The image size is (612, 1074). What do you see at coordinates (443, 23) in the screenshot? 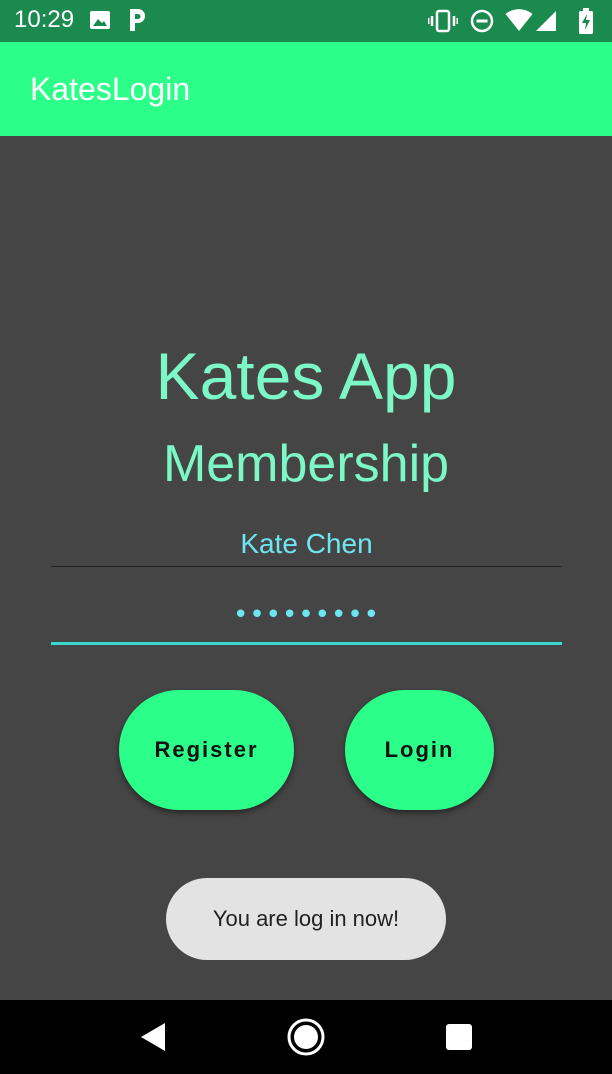
I see `vibrate-icon` at bounding box center [443, 23].